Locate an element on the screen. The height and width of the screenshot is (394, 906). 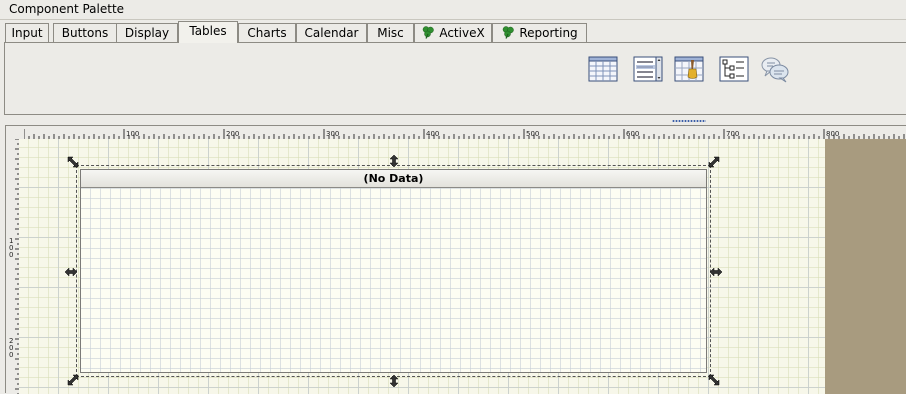
resize-handle-right-icon is located at coordinates (716, 272).